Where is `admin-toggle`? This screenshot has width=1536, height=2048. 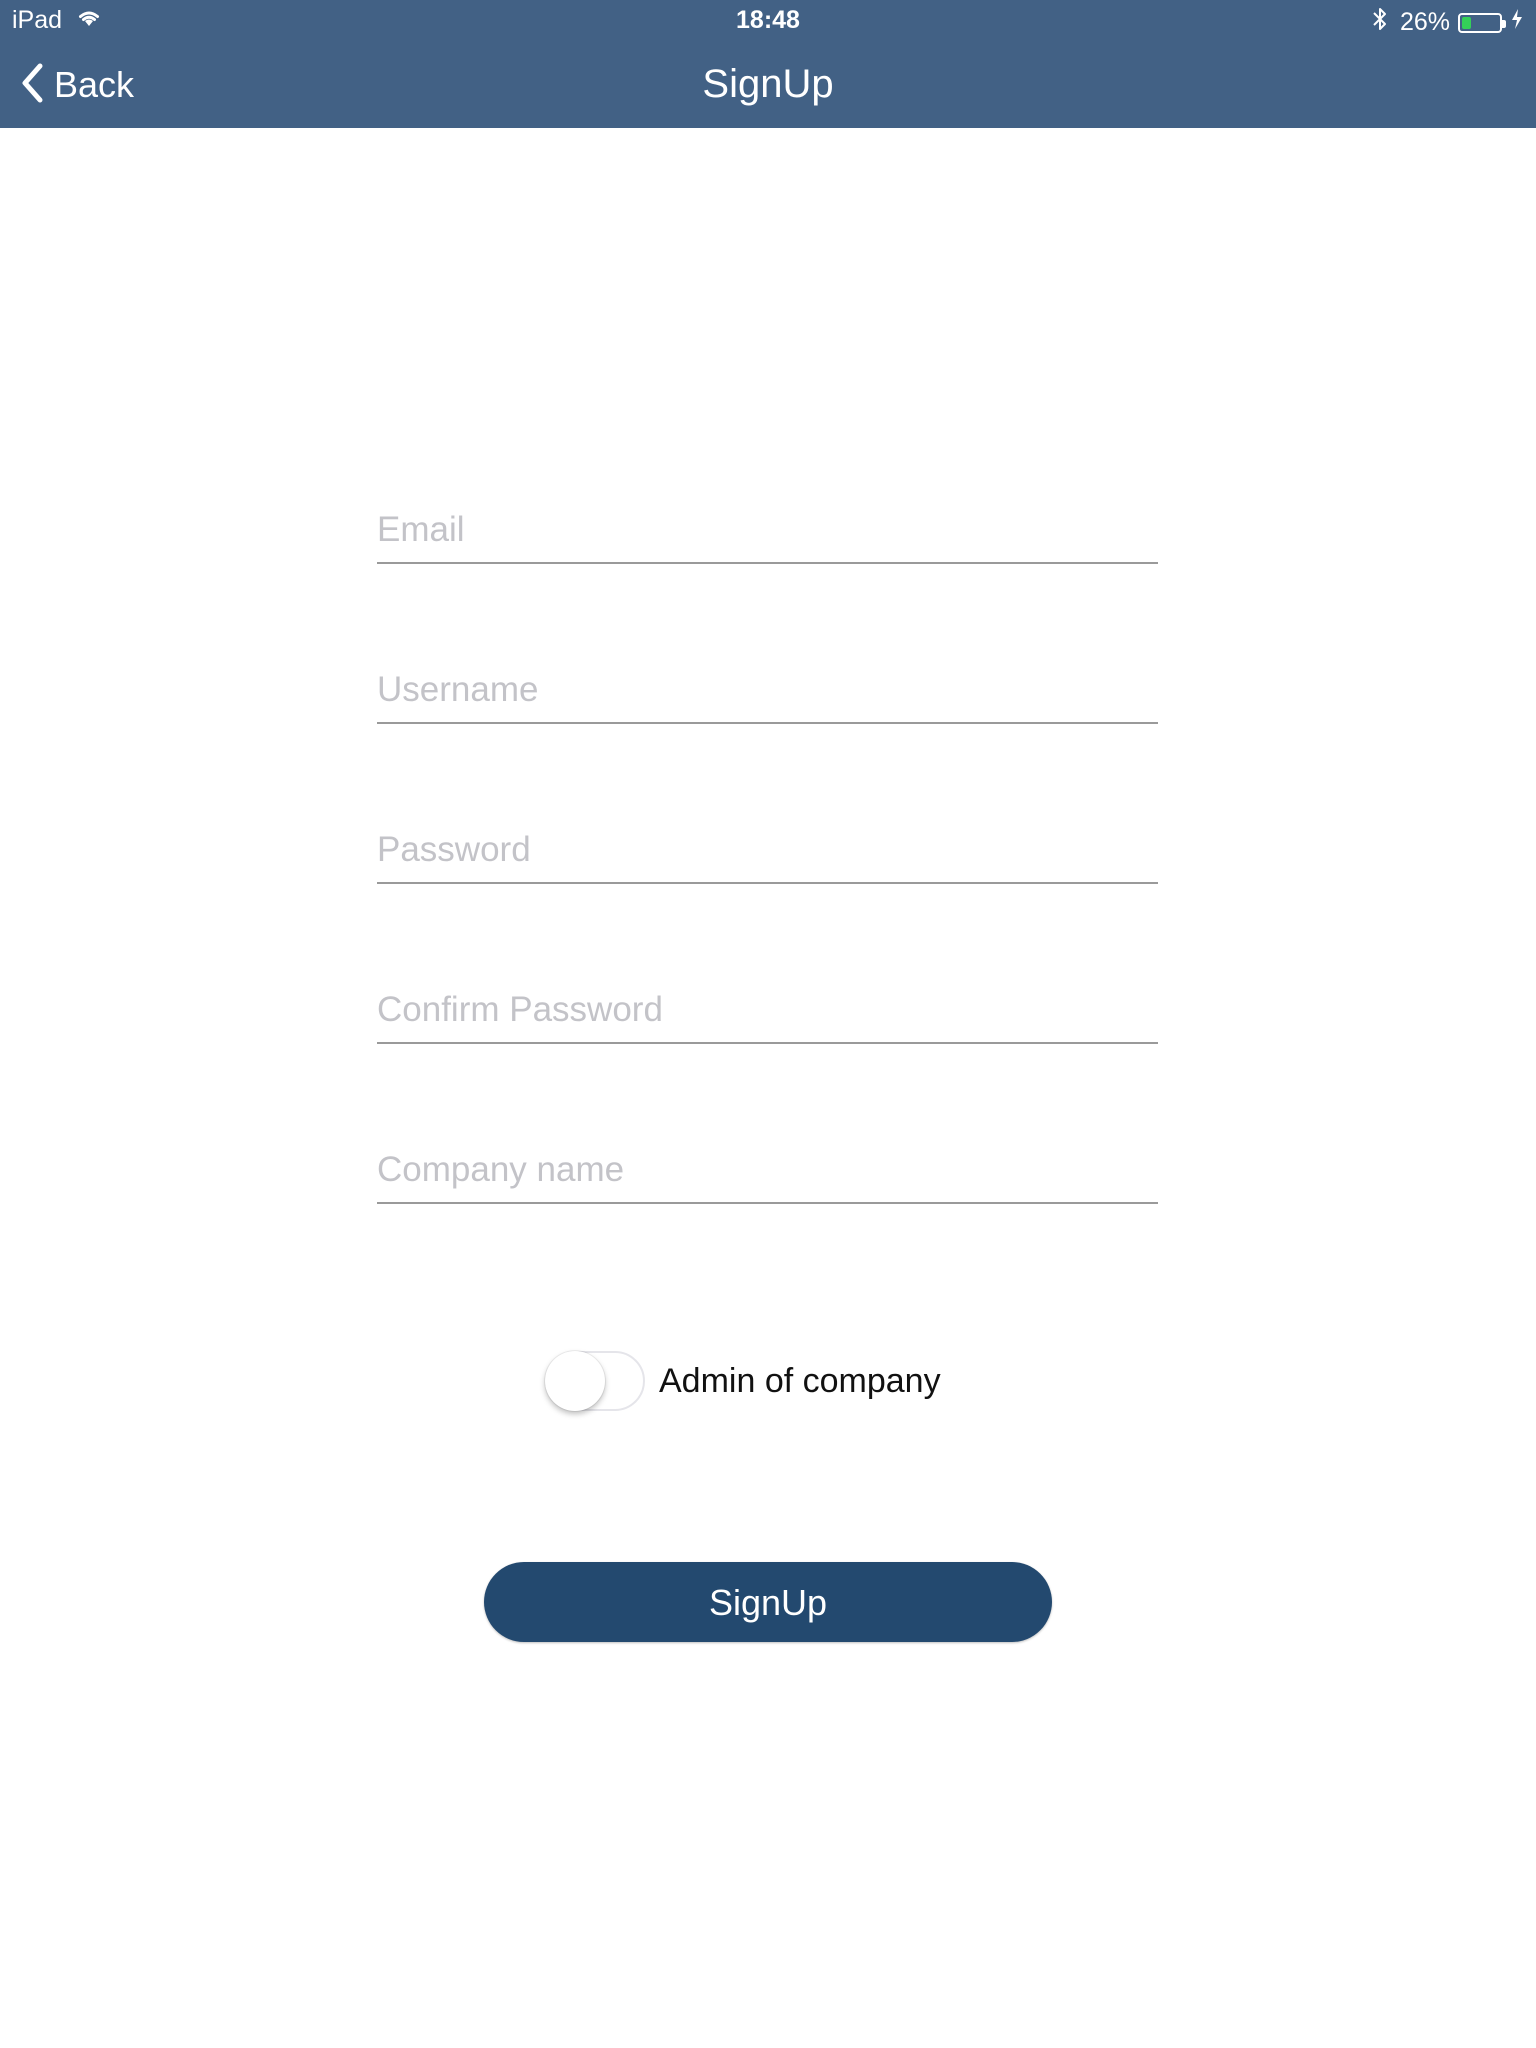
admin-toggle is located at coordinates (595, 1381).